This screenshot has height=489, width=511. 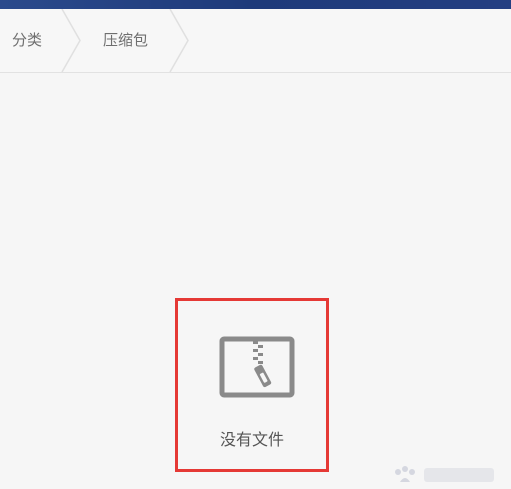 What do you see at coordinates (255, 41) in the screenshot?
I see `breadcrumb: 分类 压缩包` at bounding box center [255, 41].